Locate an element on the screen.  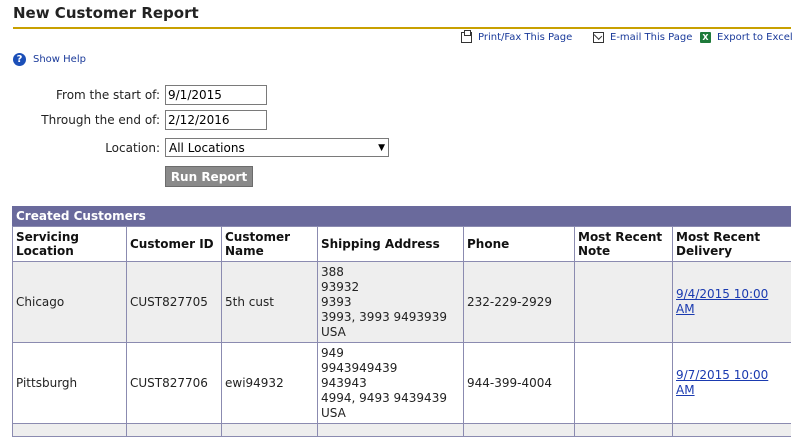
location-row: Location: All Locations ▼ is located at coordinates (194, 147).